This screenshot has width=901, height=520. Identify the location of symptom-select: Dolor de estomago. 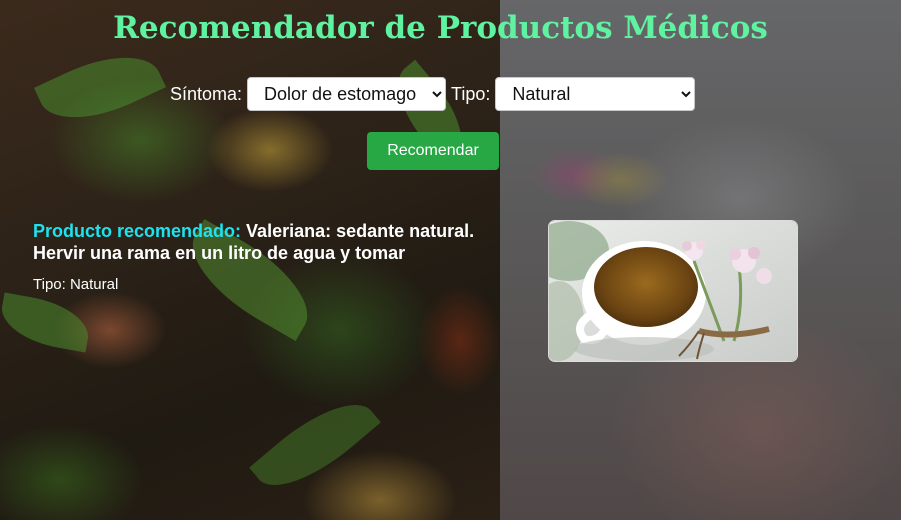
(347, 94).